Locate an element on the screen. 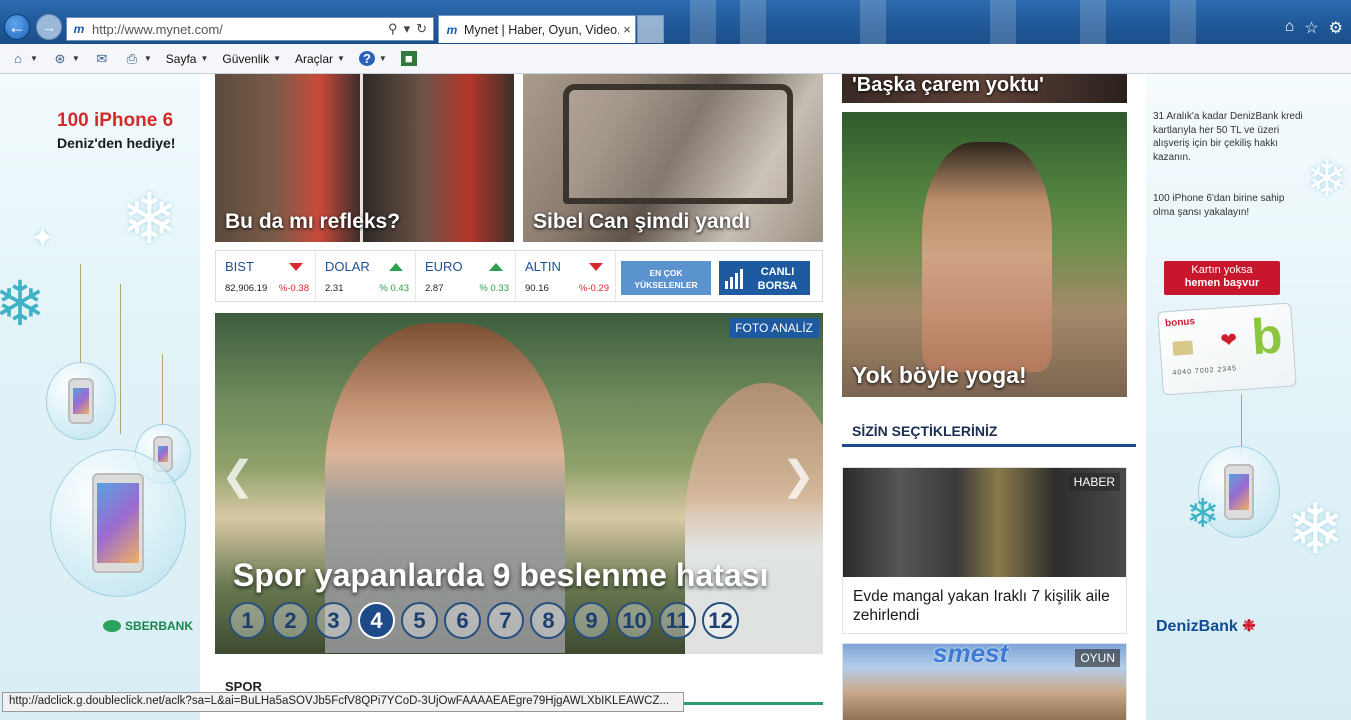 The height and width of the screenshot is (720, 1351). page-button: 7 is located at coordinates (505, 620).